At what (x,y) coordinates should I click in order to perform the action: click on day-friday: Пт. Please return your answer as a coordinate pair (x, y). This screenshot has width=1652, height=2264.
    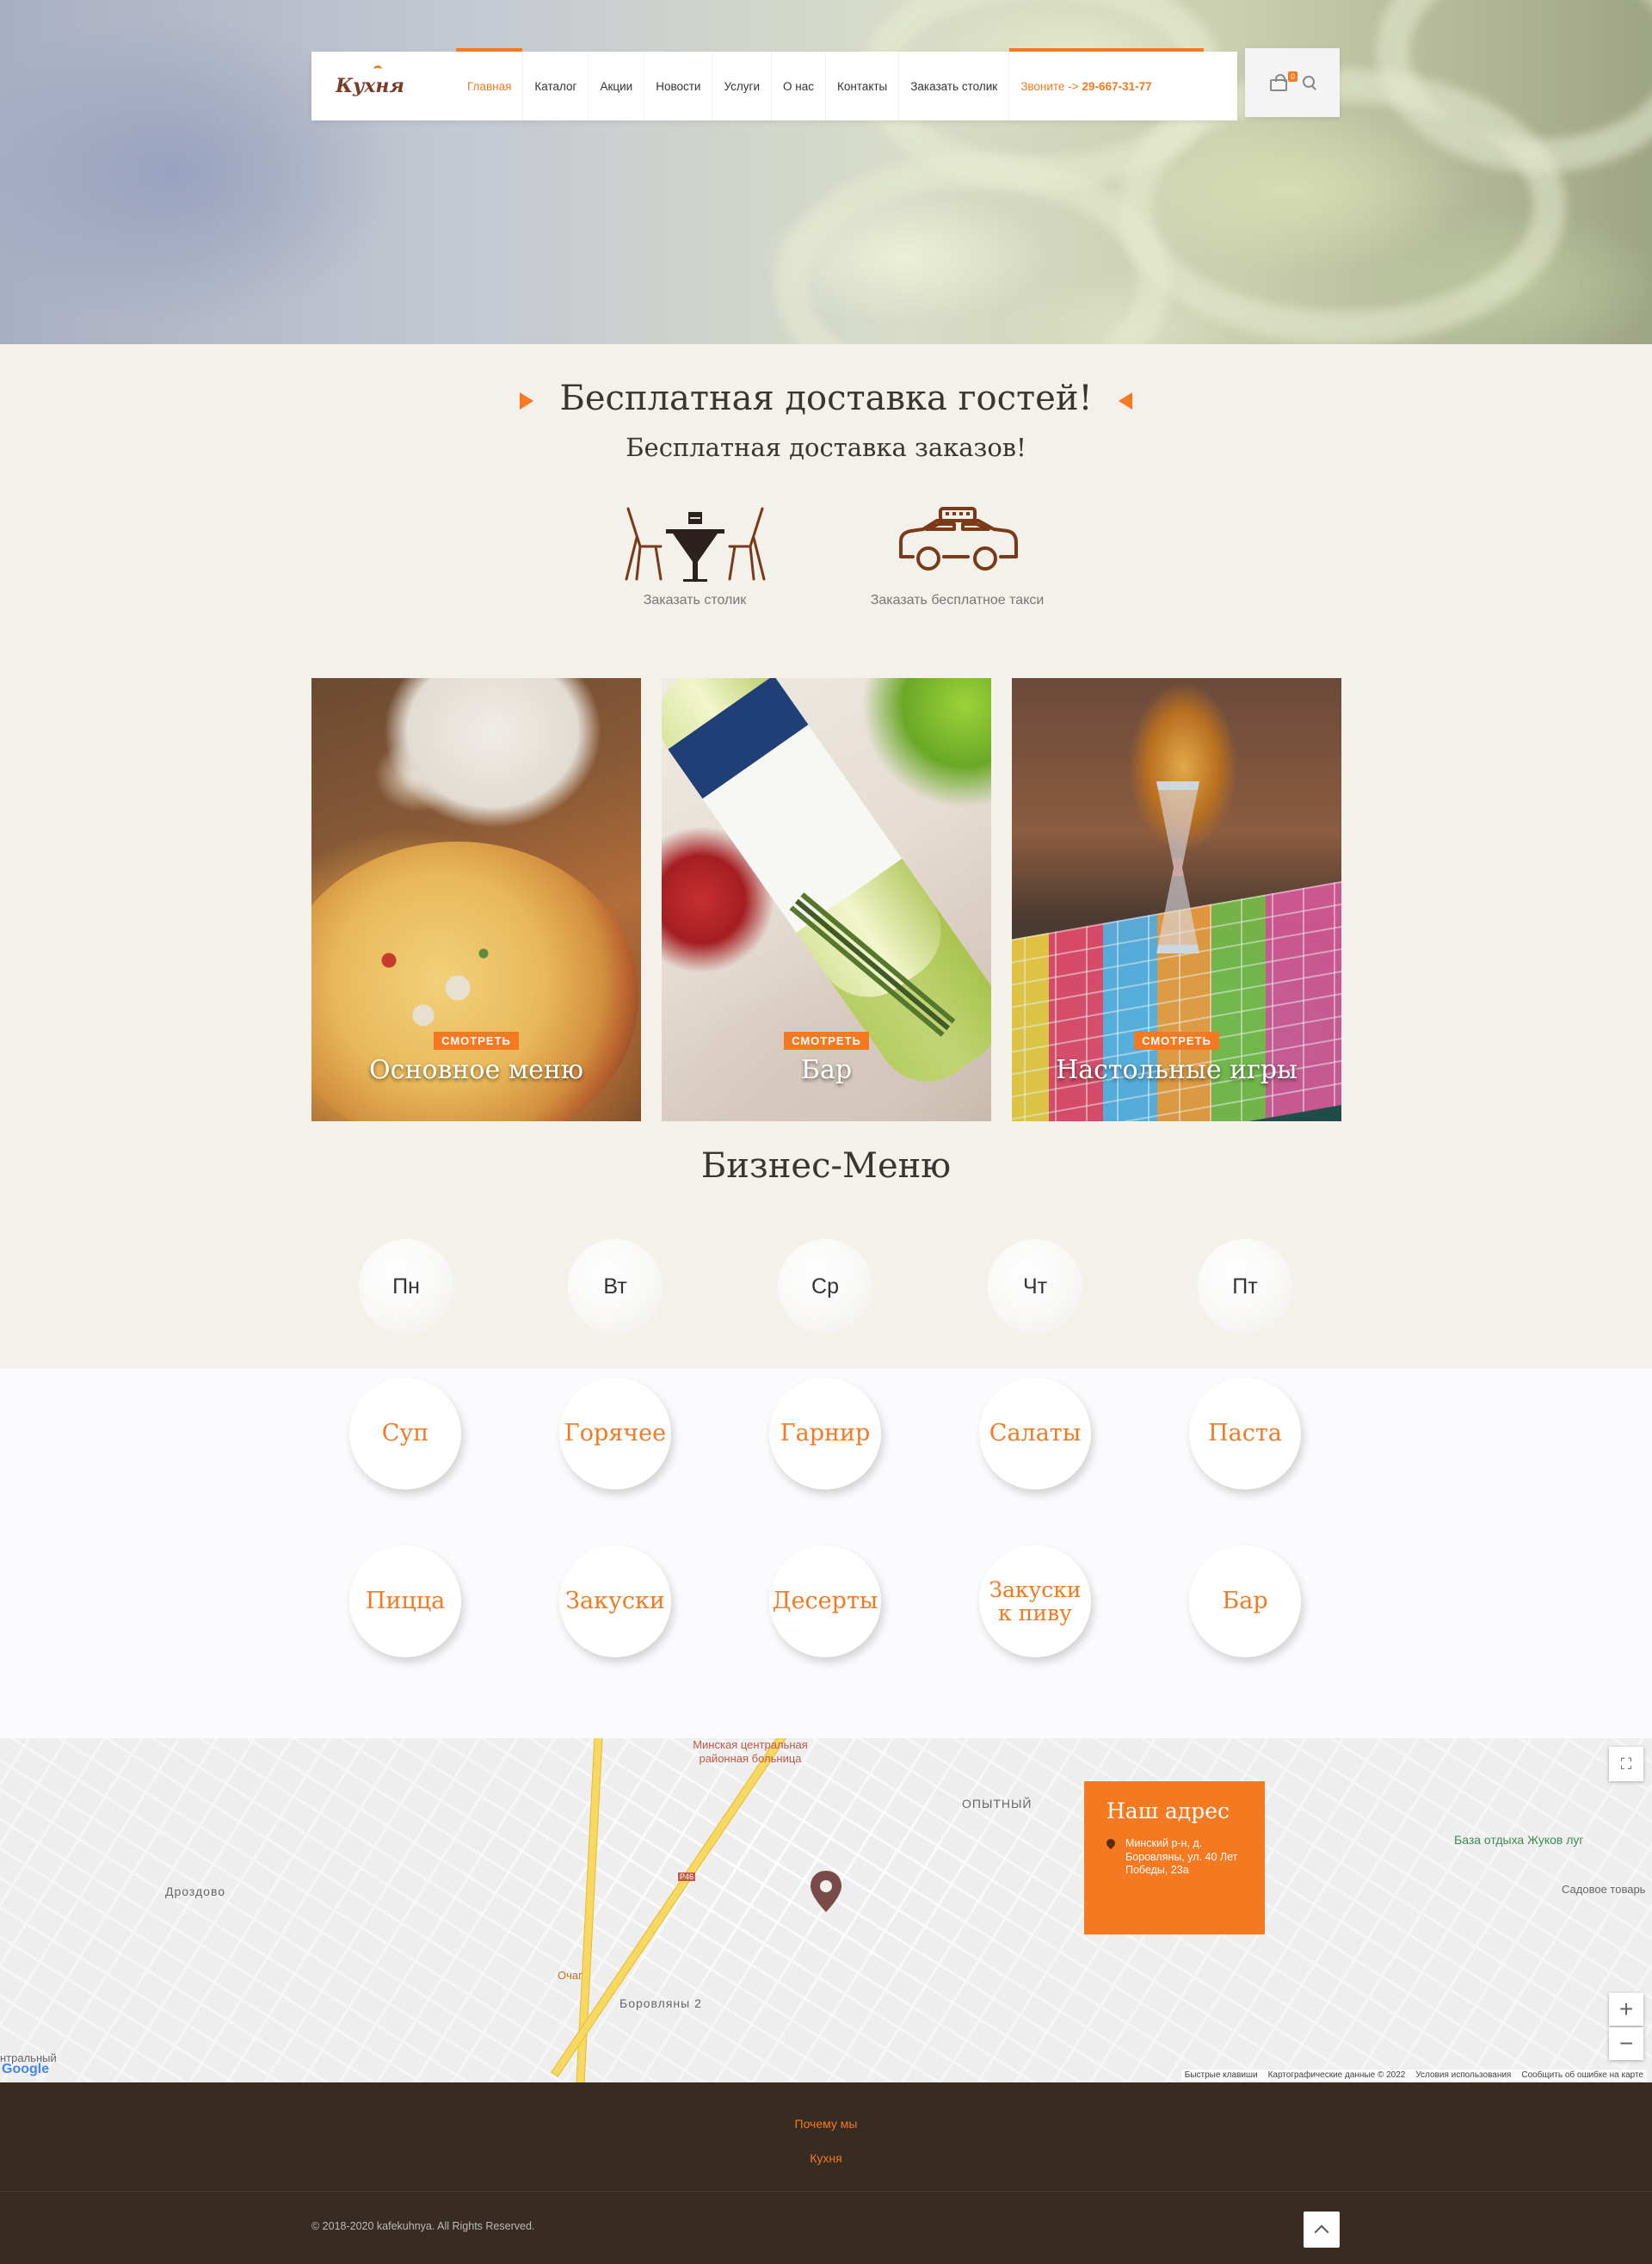
    Looking at the image, I should click on (1245, 1286).